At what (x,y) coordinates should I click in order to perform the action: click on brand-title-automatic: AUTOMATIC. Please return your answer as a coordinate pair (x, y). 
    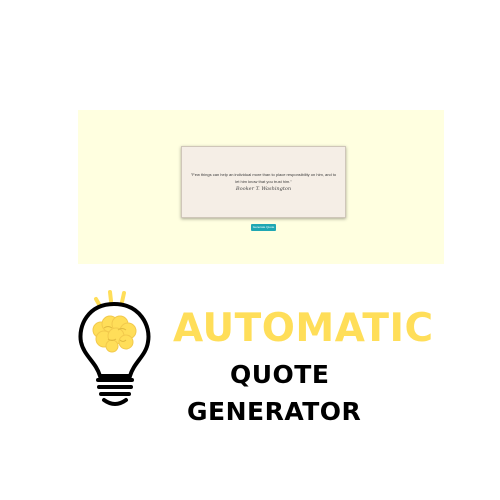
    Looking at the image, I should click on (303, 328).